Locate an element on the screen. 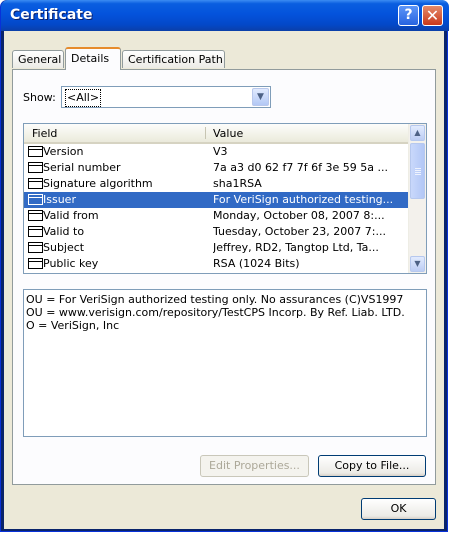 The image size is (456, 539). row-field-name: Valid to is located at coordinates (64, 231).